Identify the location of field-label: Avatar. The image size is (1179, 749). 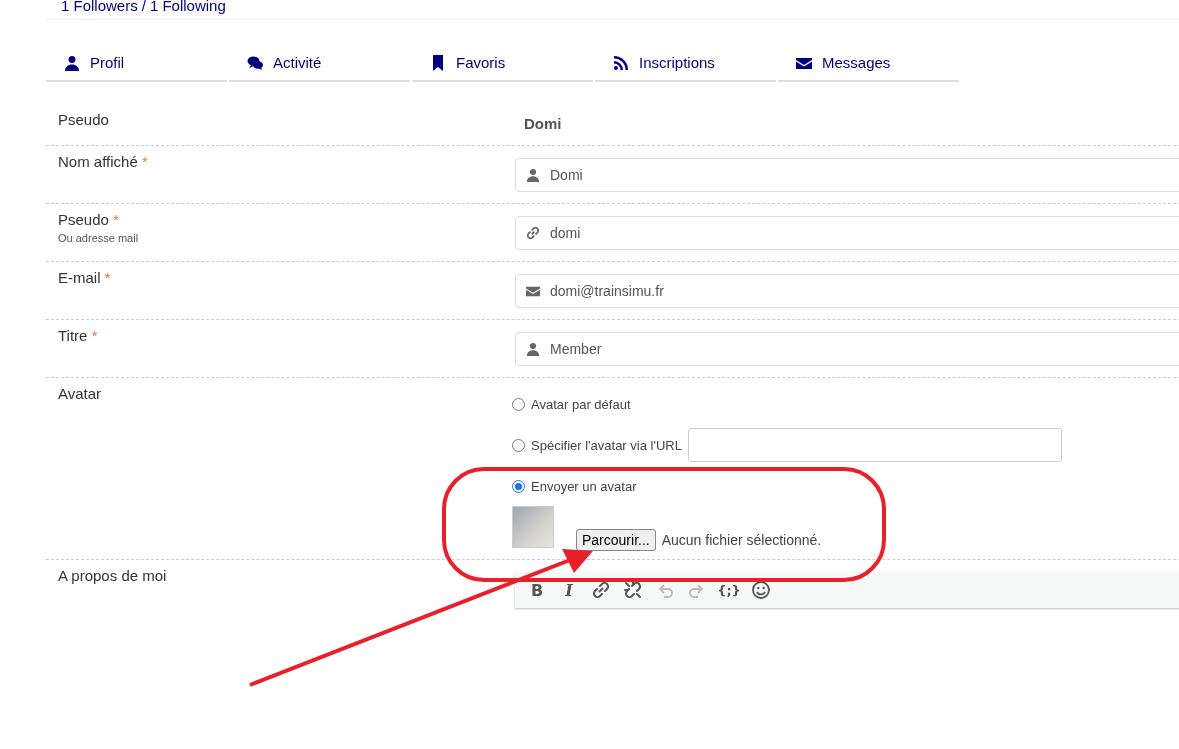
(80, 393).